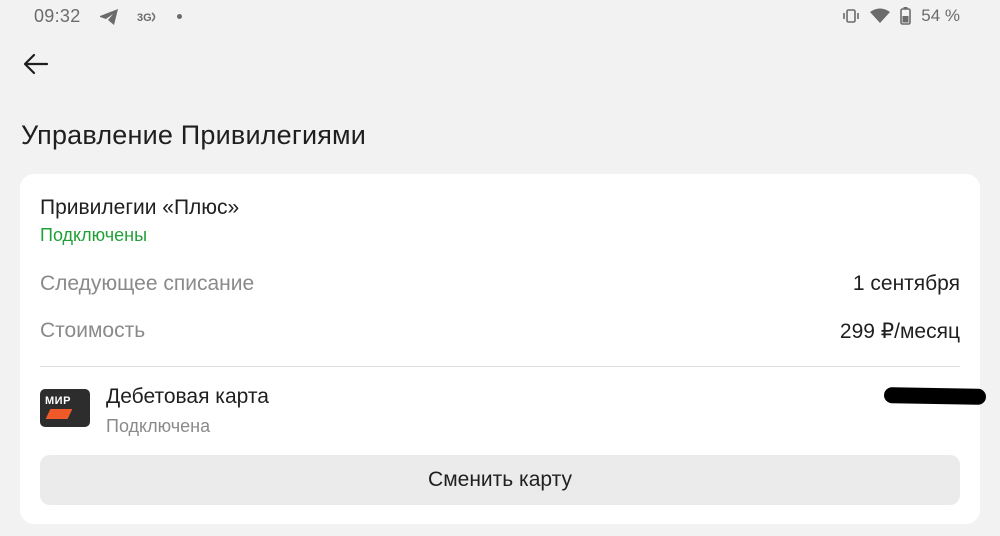 This screenshot has height=536, width=1000. I want to click on divider, so click(500, 366).